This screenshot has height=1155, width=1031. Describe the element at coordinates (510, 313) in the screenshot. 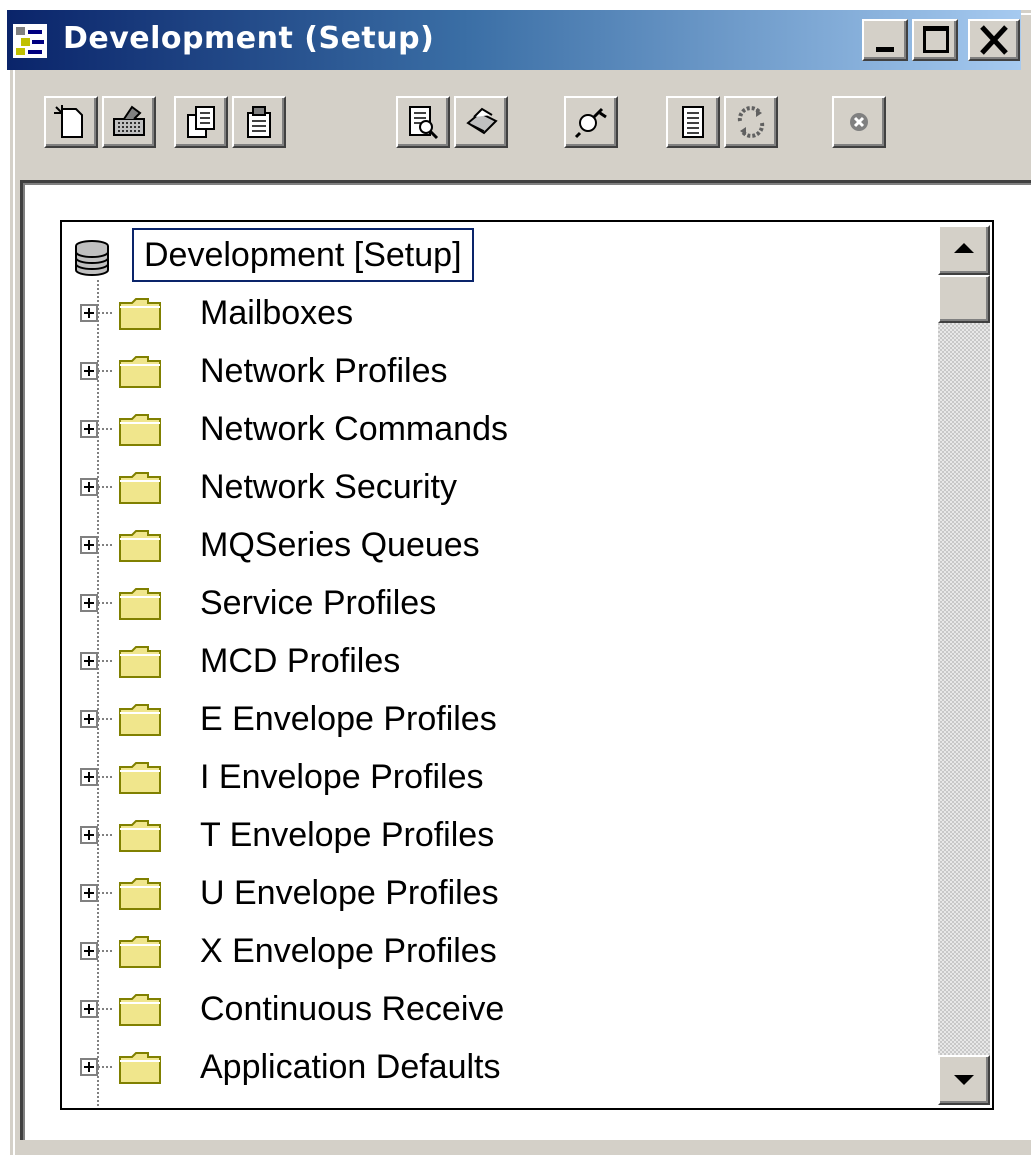

I see `tree-node: Mailboxes` at that location.